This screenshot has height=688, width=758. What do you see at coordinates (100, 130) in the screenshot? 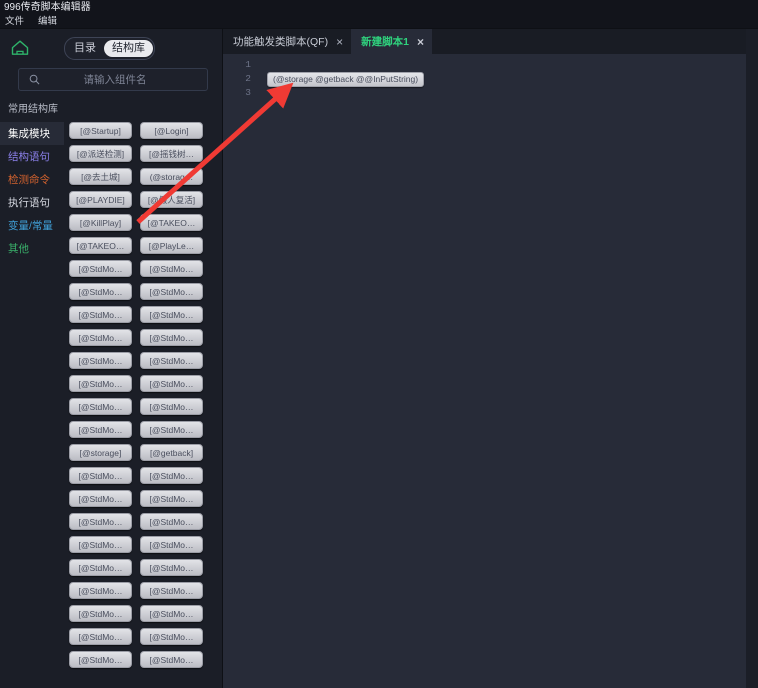
I see `component-button: [@Startup]` at bounding box center [100, 130].